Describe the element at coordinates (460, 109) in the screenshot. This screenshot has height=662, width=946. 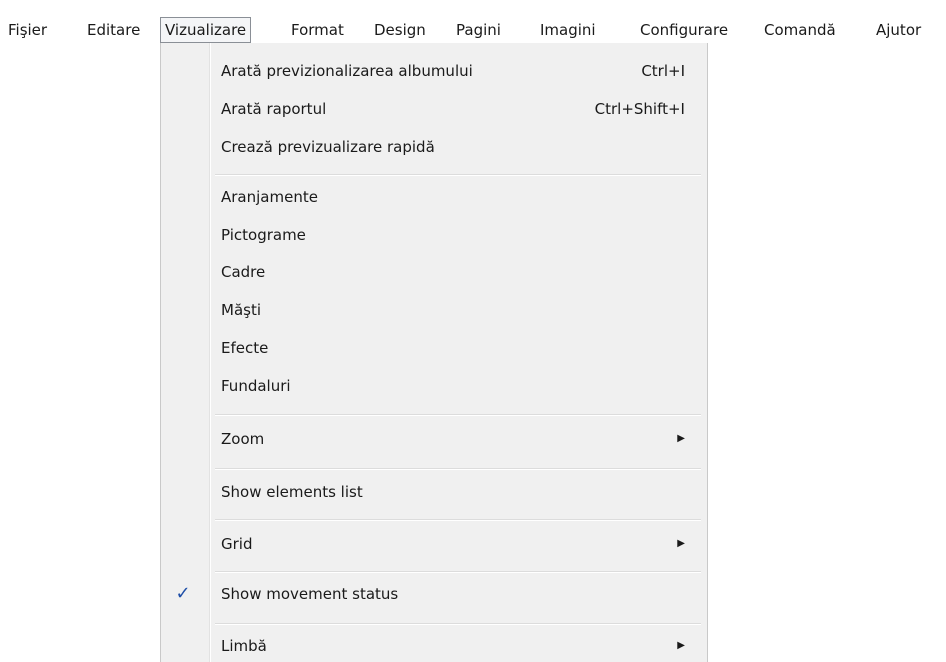
I see `menu-item-show-report: Arată raportul Ctrl+Shift+I` at that location.